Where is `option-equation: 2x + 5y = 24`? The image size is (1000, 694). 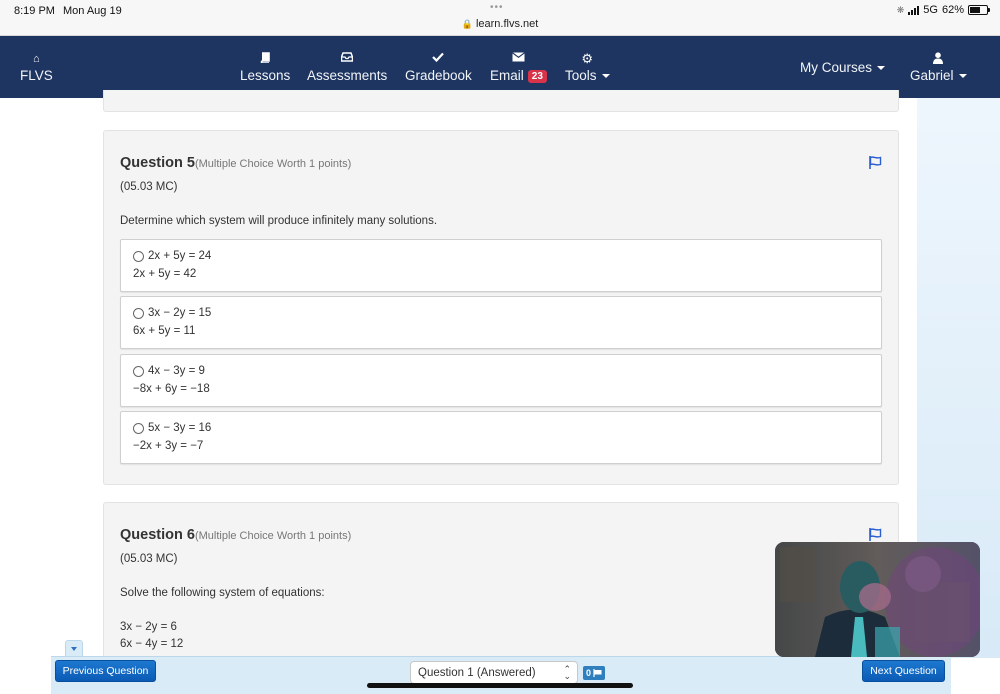
option-equation: 2x + 5y = 24 is located at coordinates (180, 256).